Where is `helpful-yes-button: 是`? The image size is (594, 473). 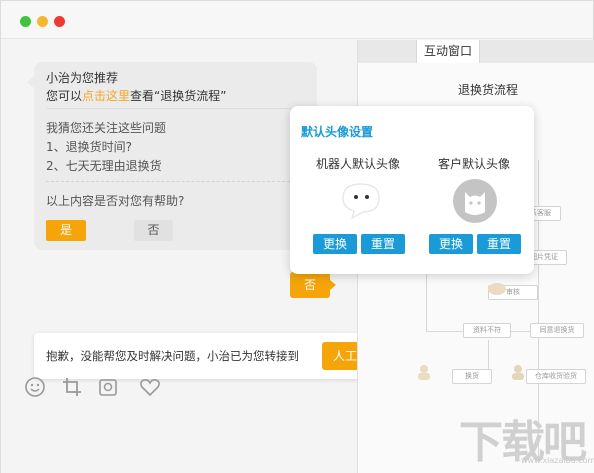 helpful-yes-button: 是 is located at coordinates (66, 230).